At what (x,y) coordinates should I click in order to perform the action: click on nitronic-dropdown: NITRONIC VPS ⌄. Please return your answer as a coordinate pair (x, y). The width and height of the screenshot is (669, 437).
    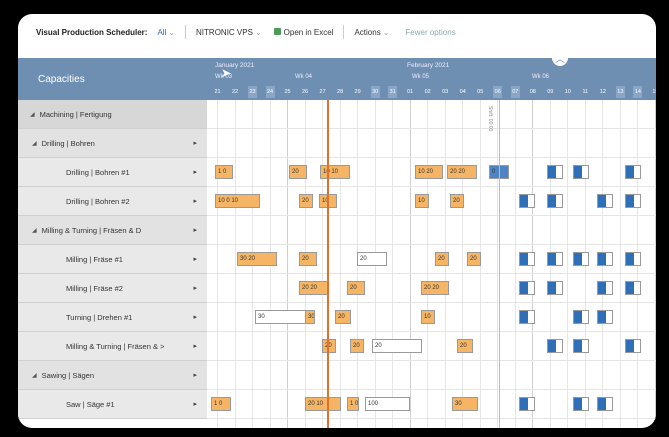
    Looking at the image, I should click on (229, 32).